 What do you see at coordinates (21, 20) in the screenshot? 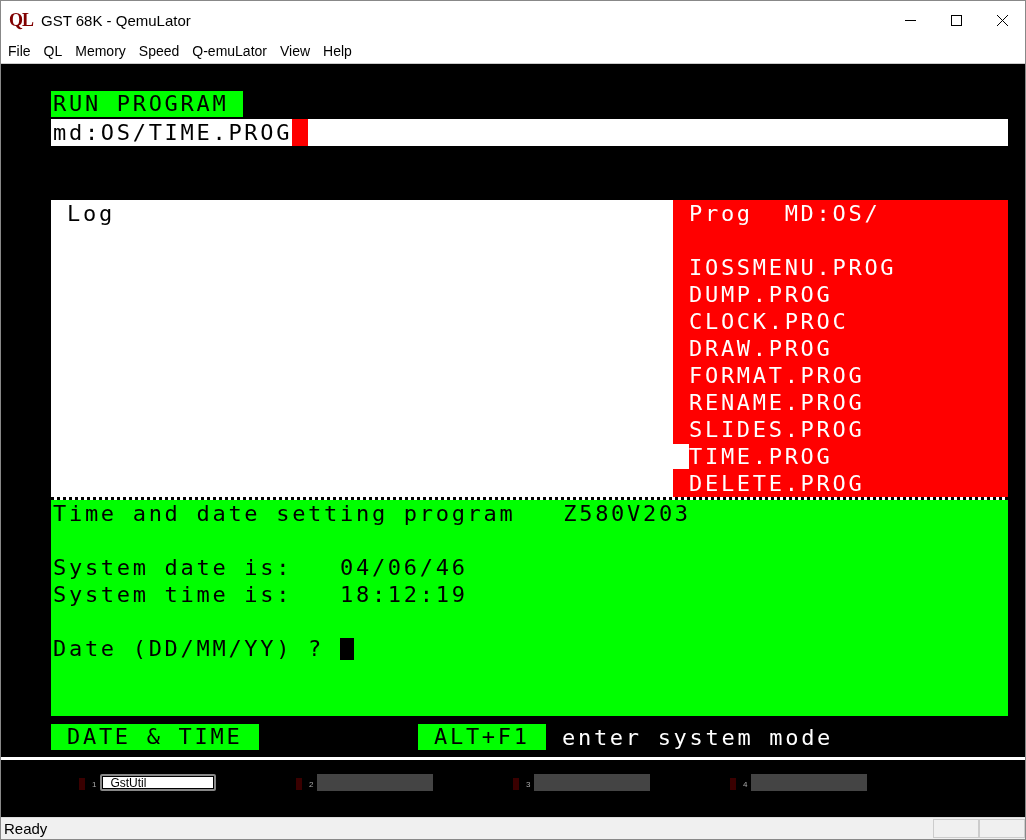
I see `app-logo: QL` at bounding box center [21, 20].